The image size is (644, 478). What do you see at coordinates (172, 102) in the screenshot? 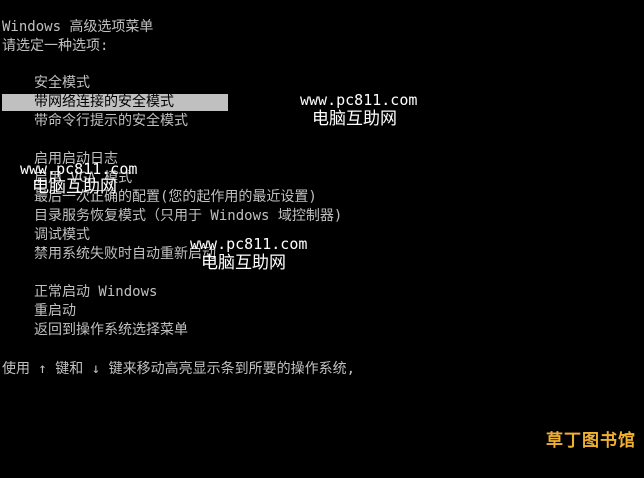
I see `option-safe-mode-networking: 带网络连接的安全模式` at bounding box center [172, 102].